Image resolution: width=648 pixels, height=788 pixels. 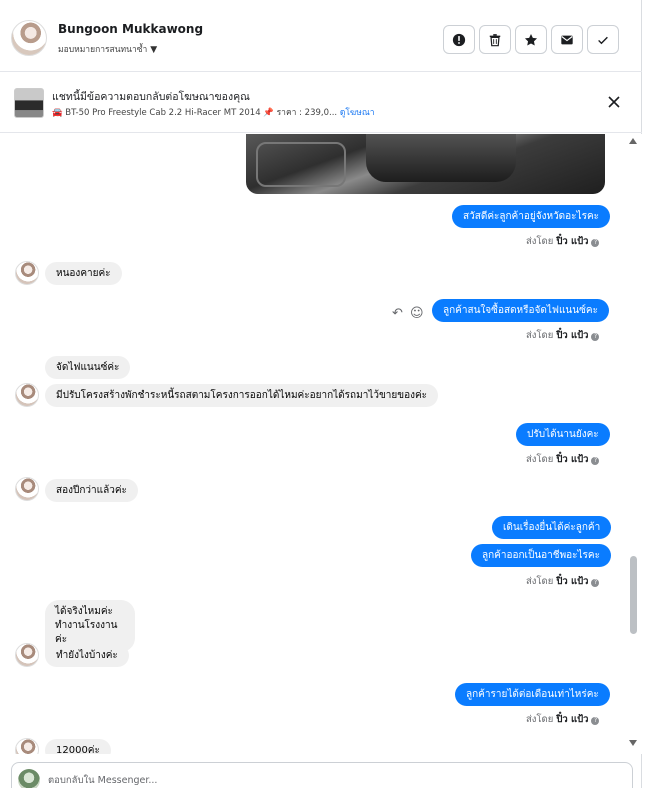 I want to click on page-avatar, so click(x=29, y=778).